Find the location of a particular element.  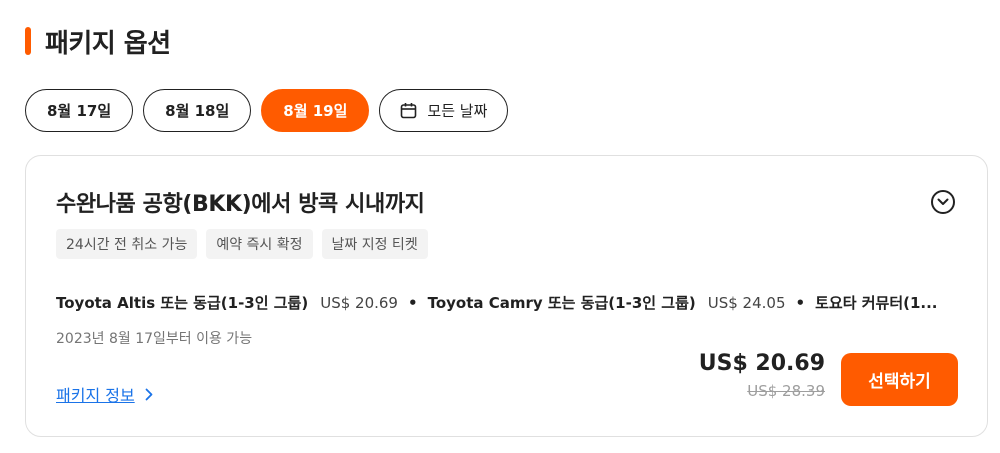

feature-tags: 24시간 전 취소 가능 예약 즉시 확정 날짜 지정 티켓 is located at coordinates (242, 244).